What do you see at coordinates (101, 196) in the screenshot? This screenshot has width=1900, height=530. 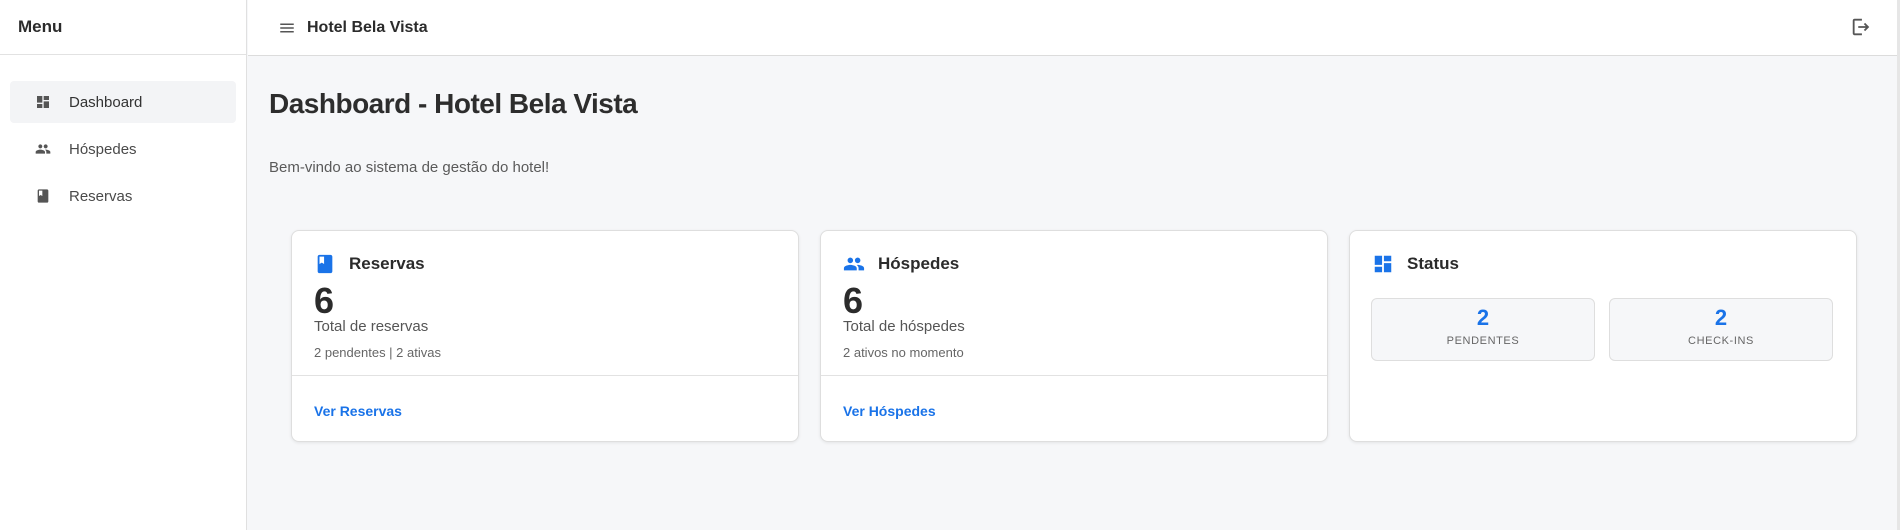 I see `sidebar-item-label: Reservas` at bounding box center [101, 196].